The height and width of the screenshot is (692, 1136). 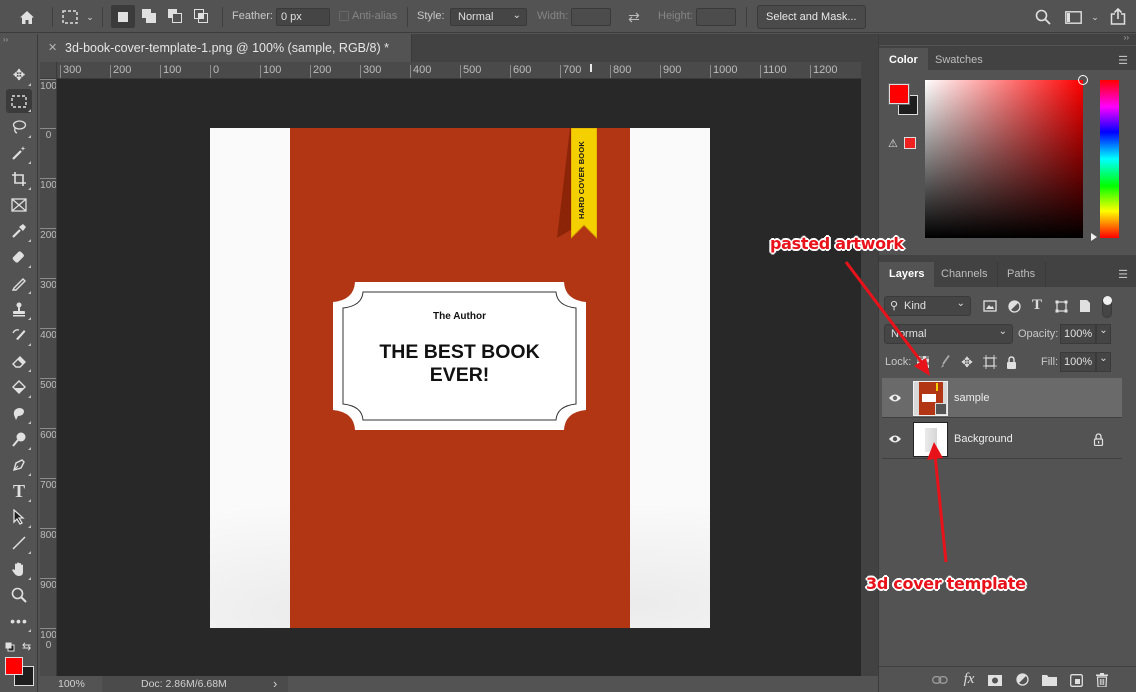 What do you see at coordinates (570, 71) in the screenshot?
I see `ruler-label: 700` at bounding box center [570, 71].